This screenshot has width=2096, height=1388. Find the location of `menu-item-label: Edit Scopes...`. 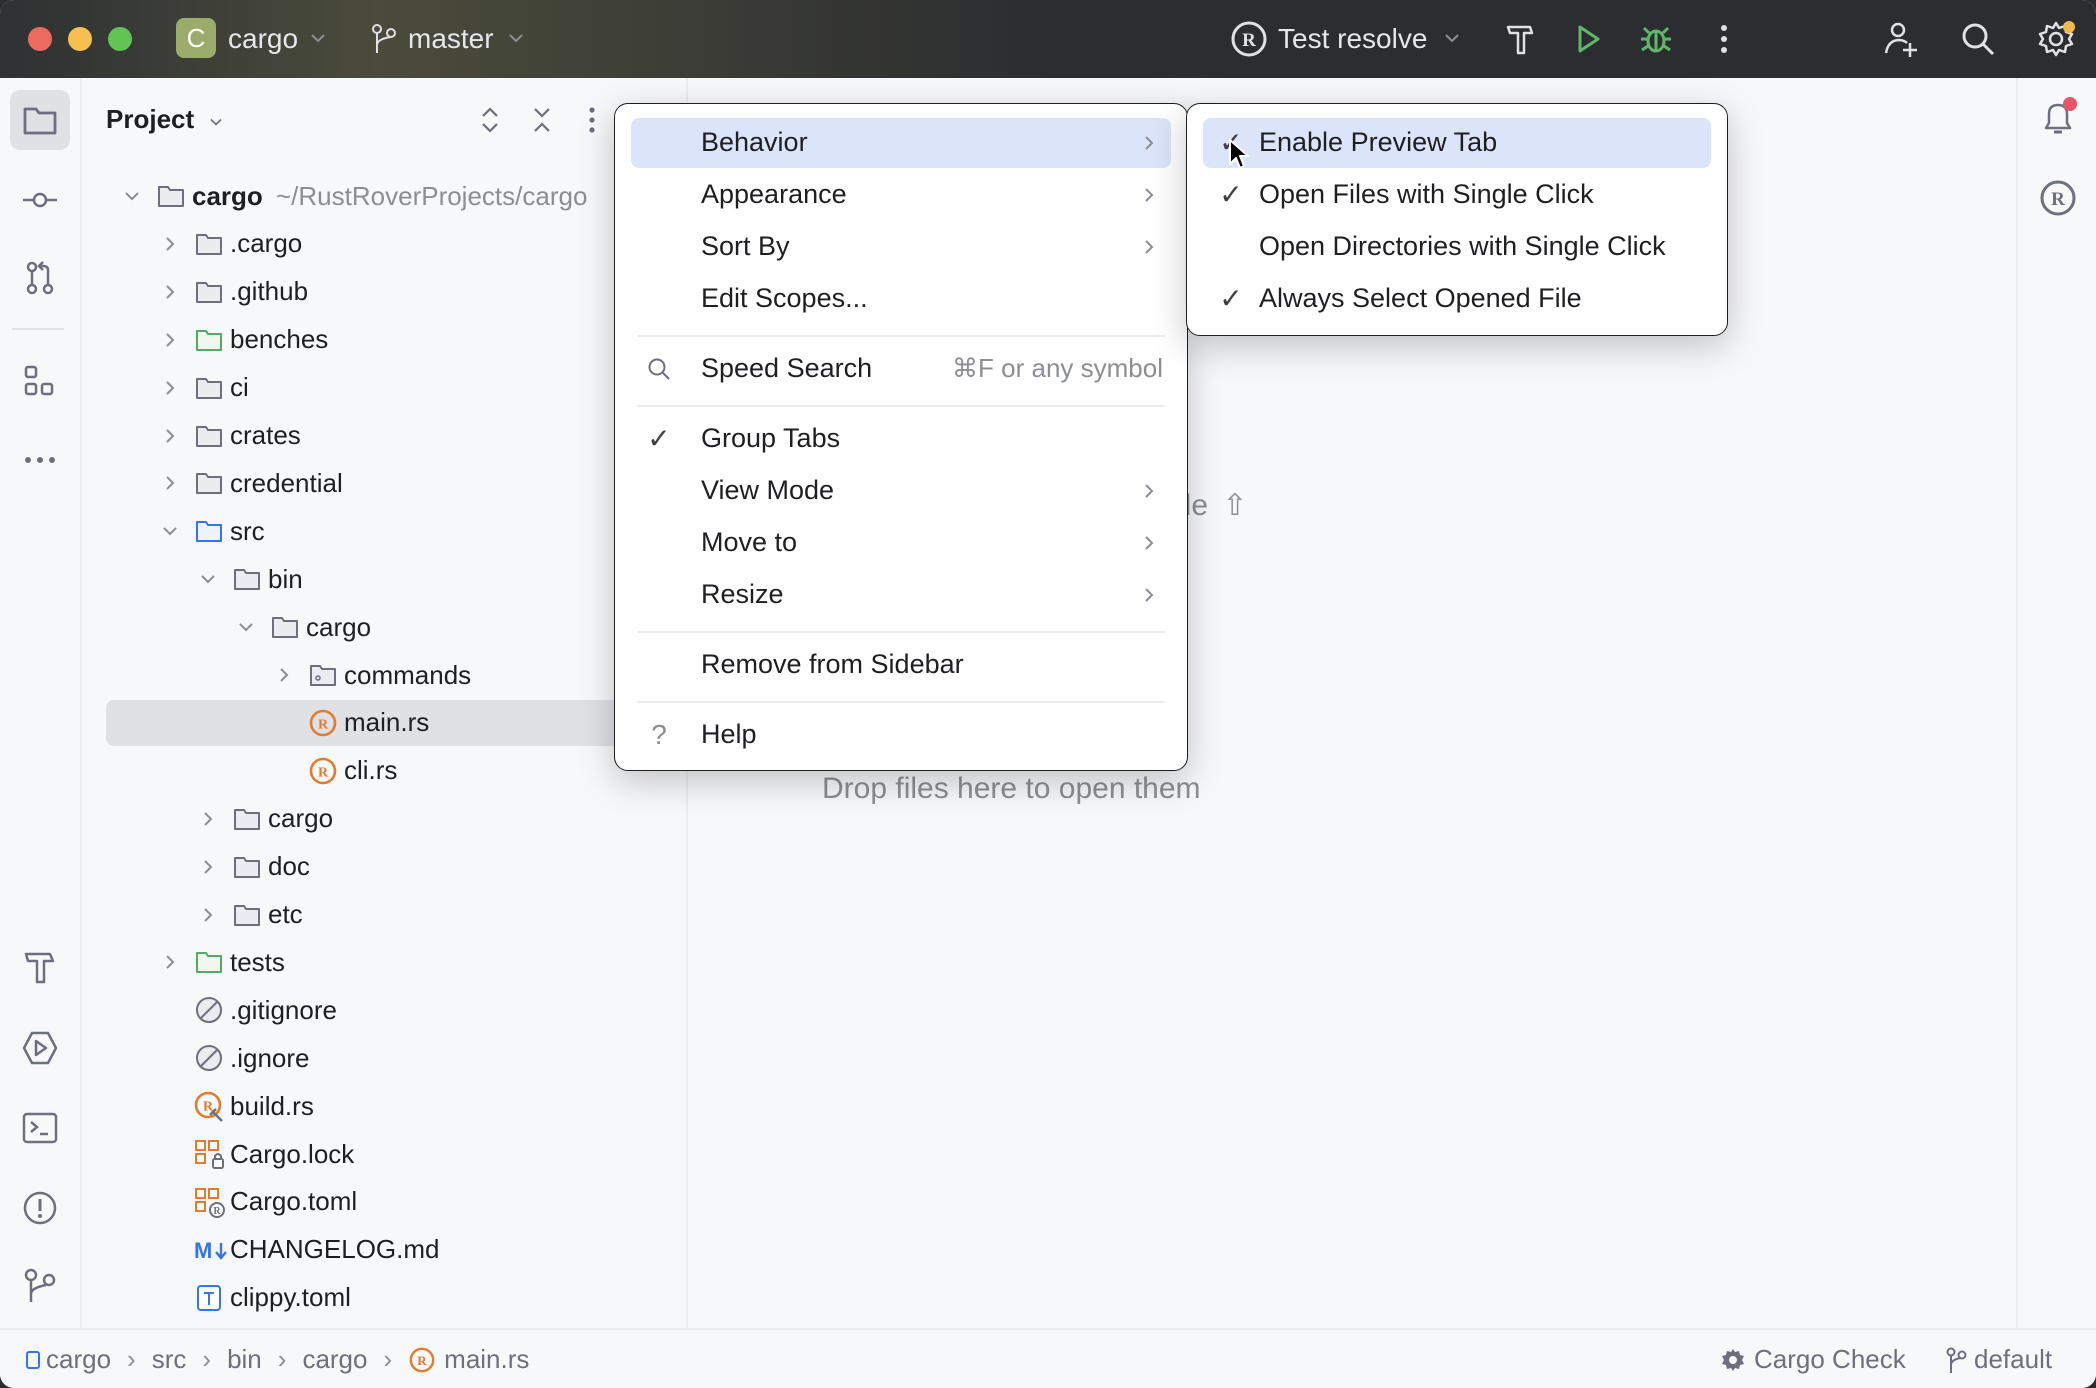

menu-item-label: Edit Scopes... is located at coordinates (784, 298).